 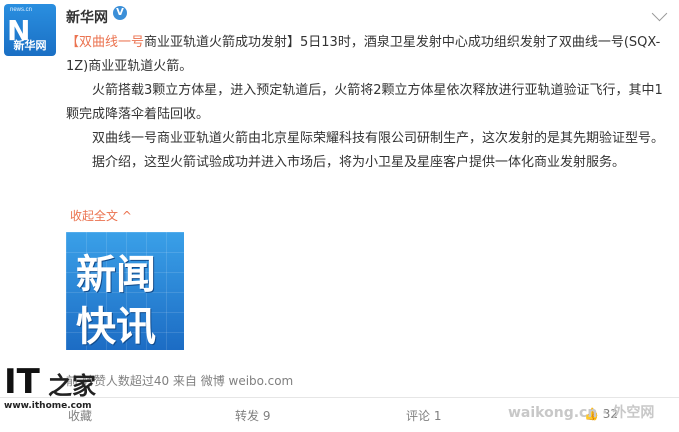 I want to click on verified-icon: V, so click(x=120, y=13).